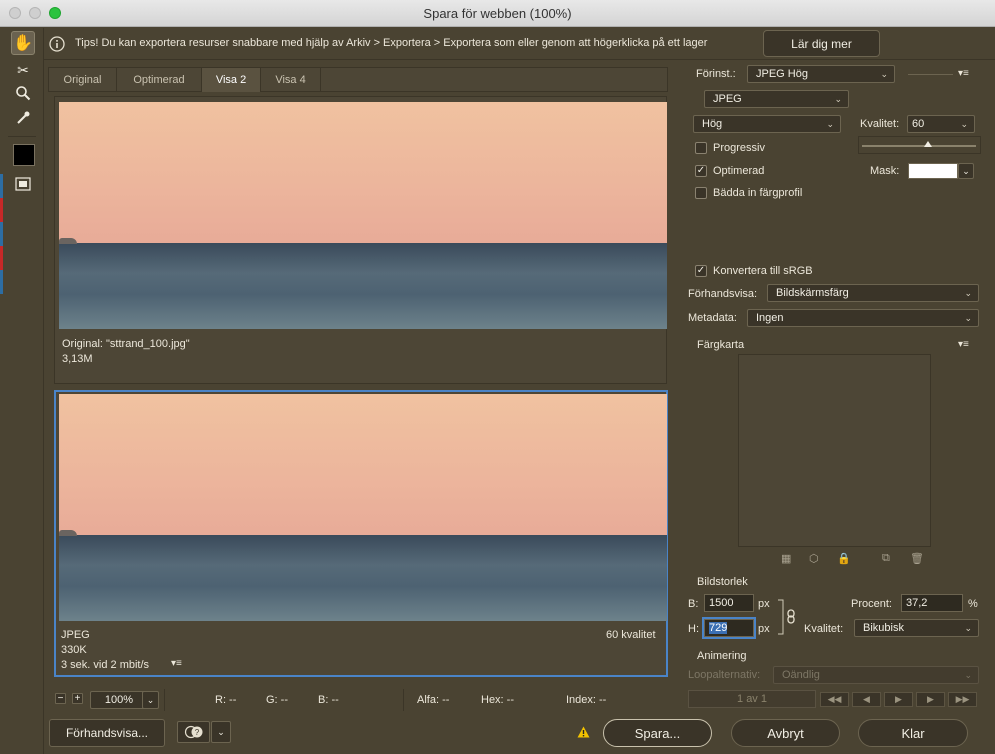 The image size is (995, 754). What do you see at coordinates (866, 699) in the screenshot?
I see `previous-frame-icon: ◀` at bounding box center [866, 699].